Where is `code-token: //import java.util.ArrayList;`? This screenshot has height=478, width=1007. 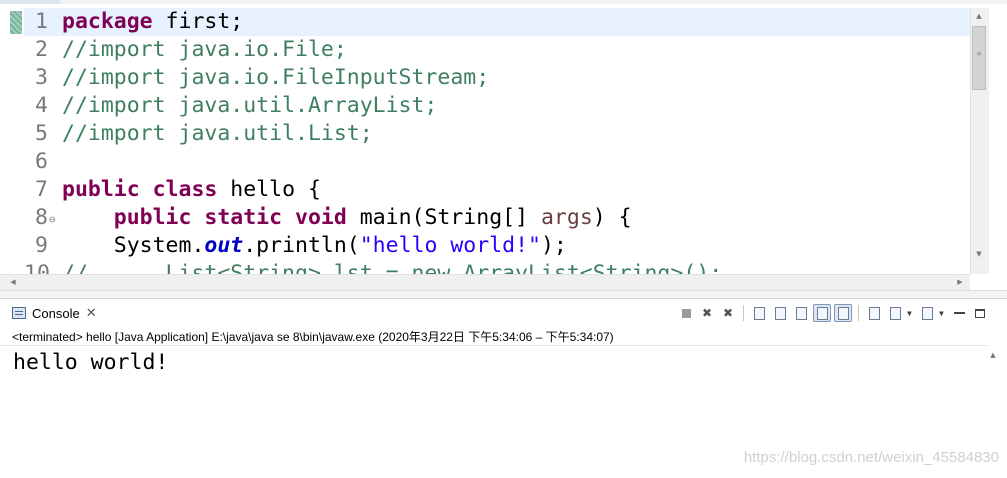 code-token: //import java.util.ArrayList; is located at coordinates (250, 105).